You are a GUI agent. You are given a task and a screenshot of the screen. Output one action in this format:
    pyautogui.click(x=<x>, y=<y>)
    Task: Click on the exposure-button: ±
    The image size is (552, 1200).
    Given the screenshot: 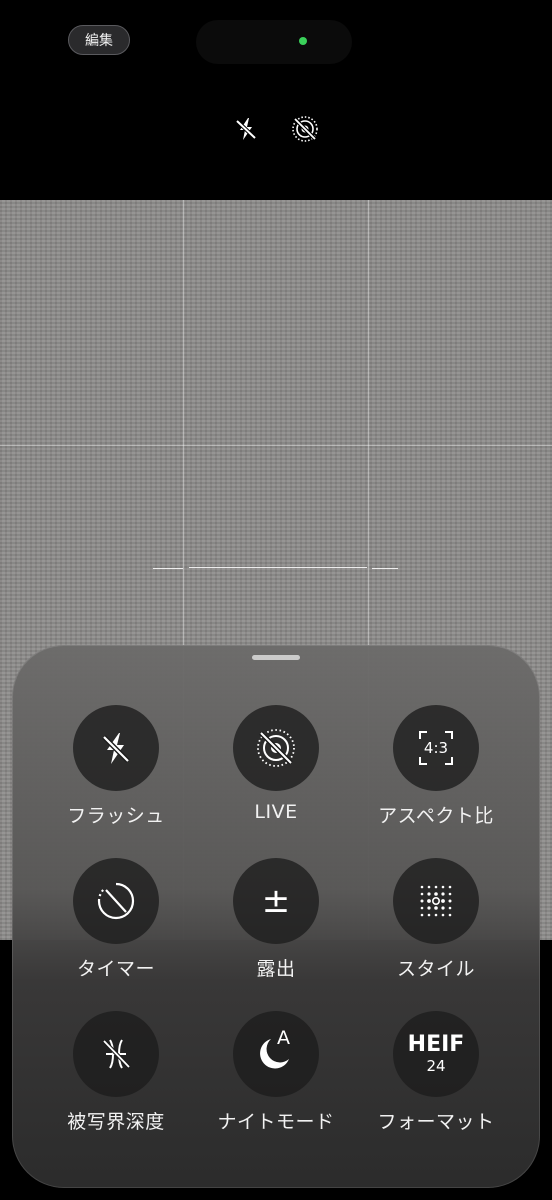 What is the action you would take?
    pyautogui.click(x=276, y=901)
    